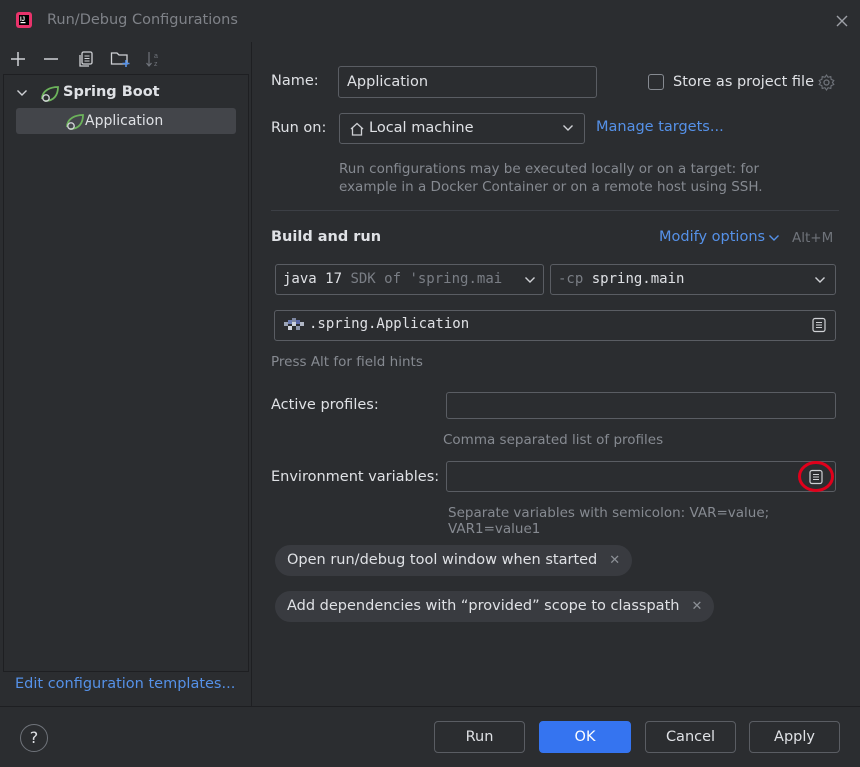  Describe the element at coordinates (813, 238) in the screenshot. I see `modify-options-shortcut: Alt+M` at that location.